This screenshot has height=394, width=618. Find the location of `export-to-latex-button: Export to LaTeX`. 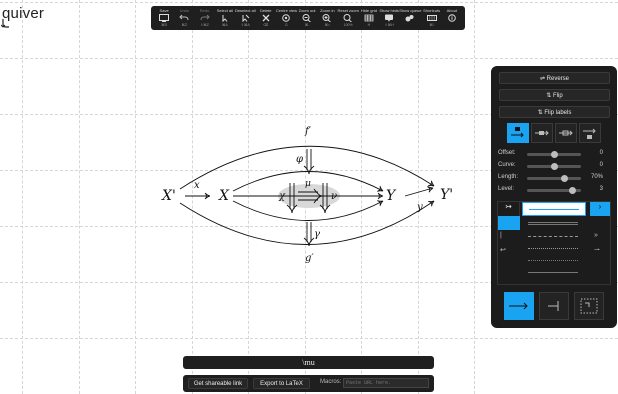

export-to-latex-button: Export to LaTeX is located at coordinates (281, 383).